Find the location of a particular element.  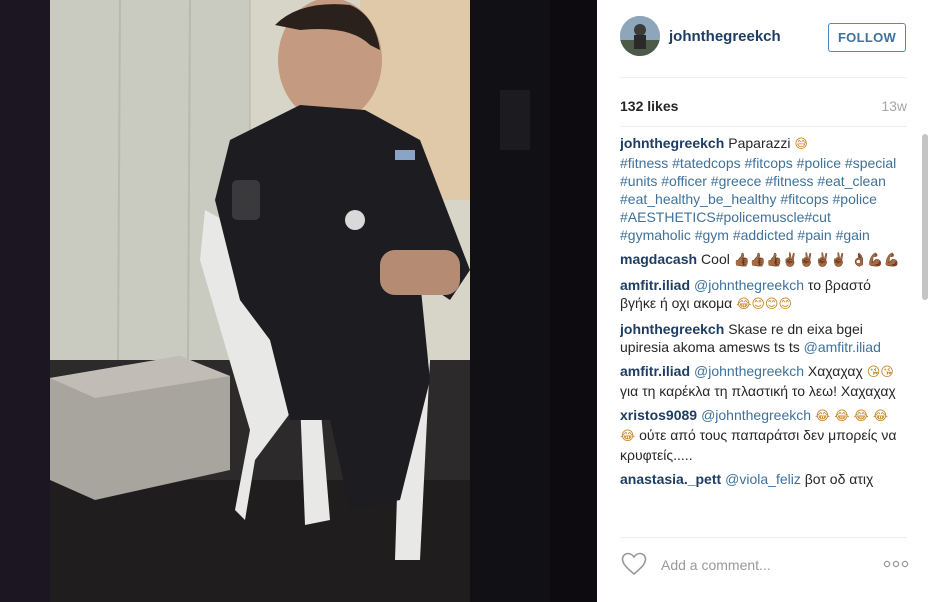

comments-divider is located at coordinates (763, 537).